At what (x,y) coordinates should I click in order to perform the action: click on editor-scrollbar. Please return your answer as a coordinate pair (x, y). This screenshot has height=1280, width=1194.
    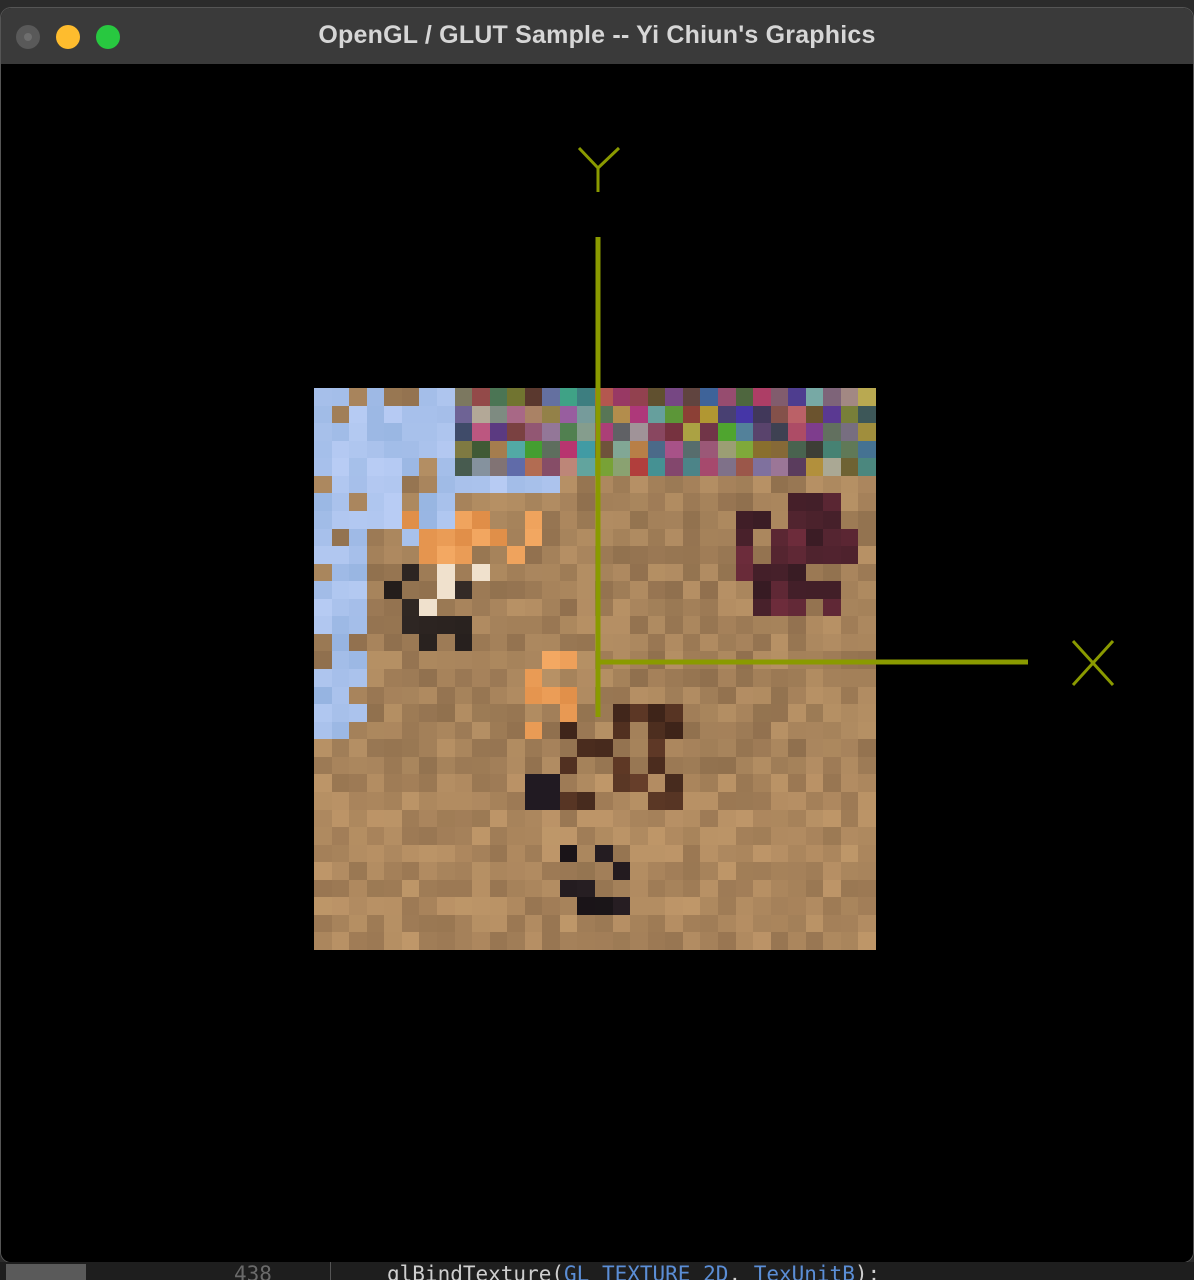
    Looking at the image, I should click on (46, 1272).